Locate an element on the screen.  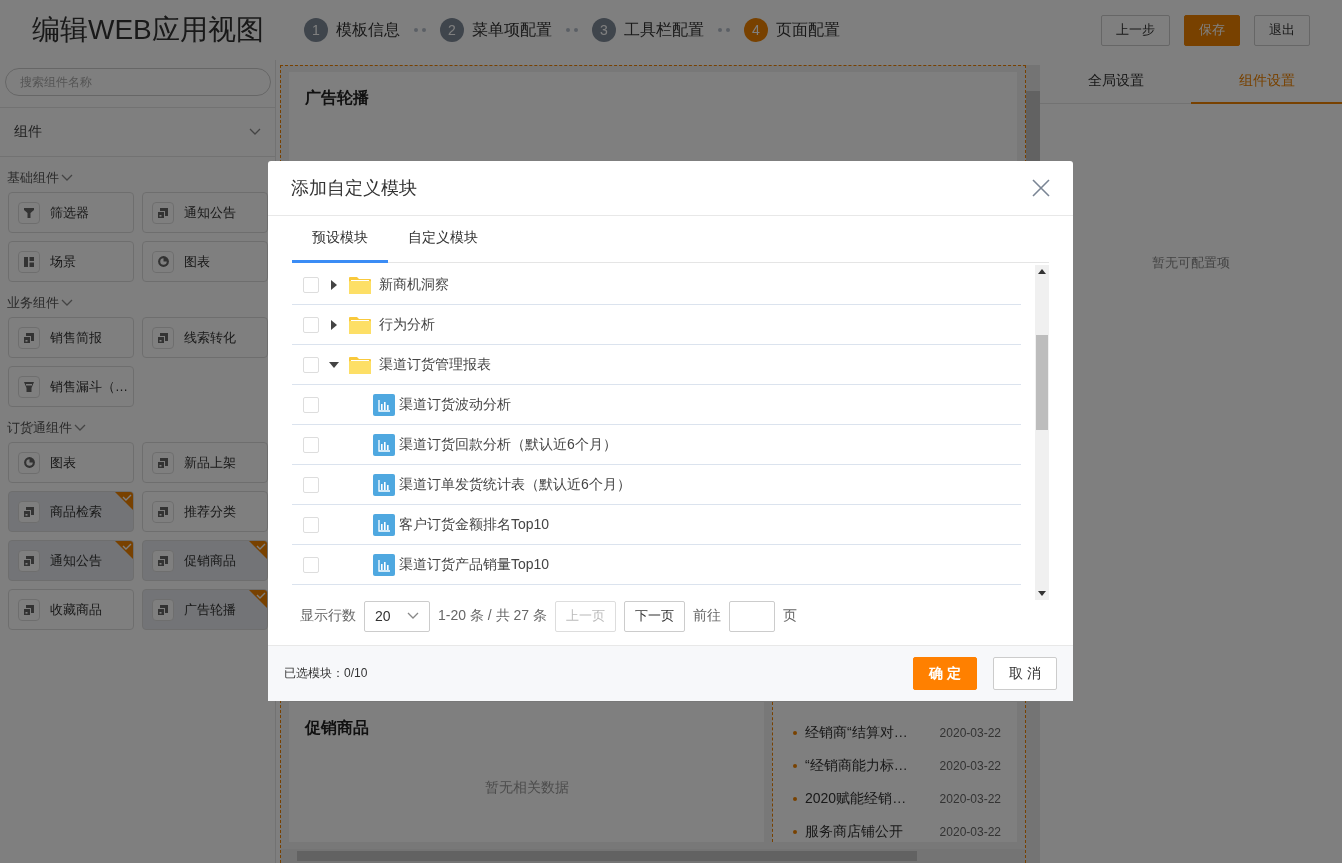
page-button: 下一页 is located at coordinates (654, 616).